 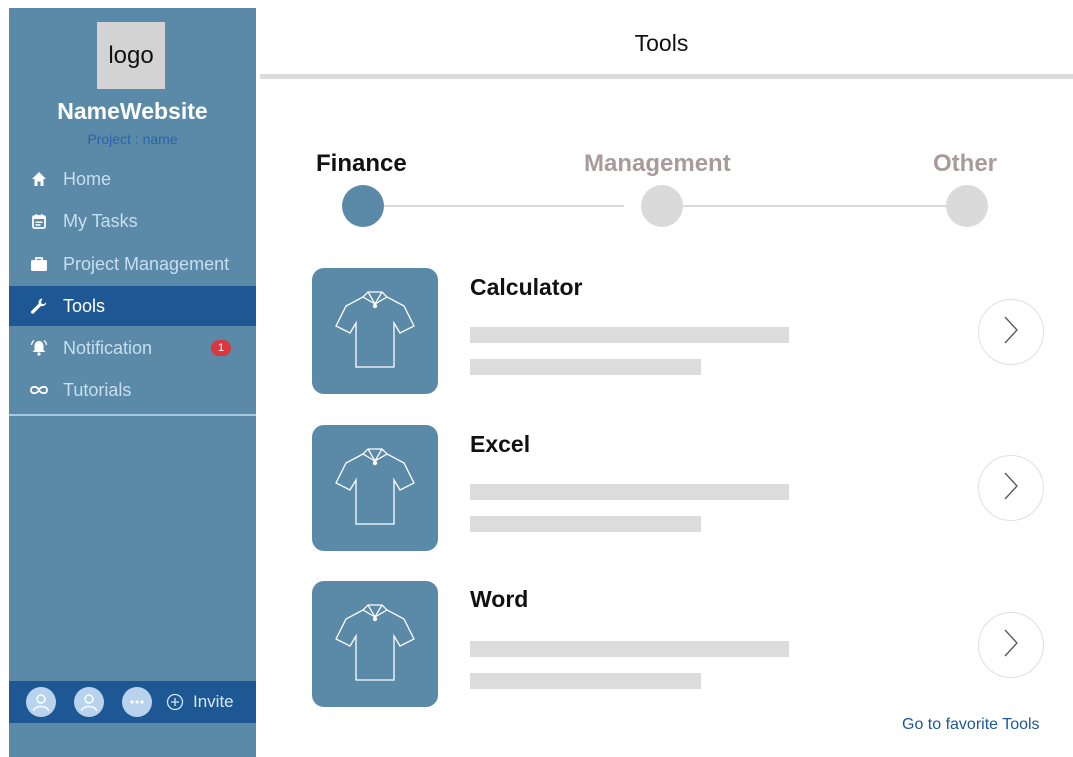 I want to click on step-dot-finance, so click(x=363, y=206).